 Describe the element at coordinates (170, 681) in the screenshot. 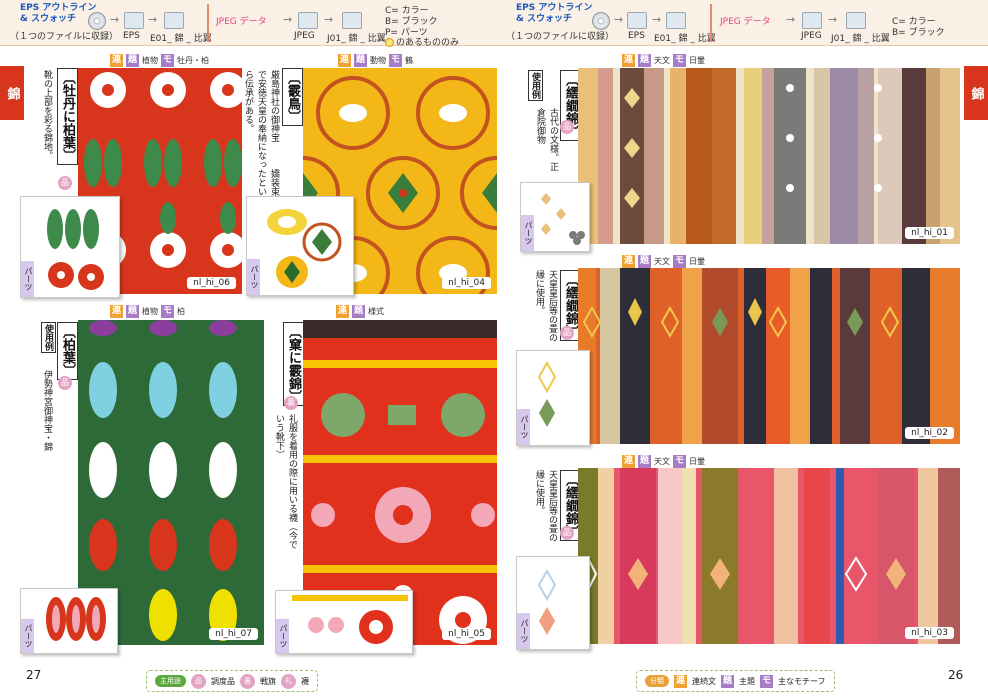

I see `legend-usage-label: 主用途` at that location.